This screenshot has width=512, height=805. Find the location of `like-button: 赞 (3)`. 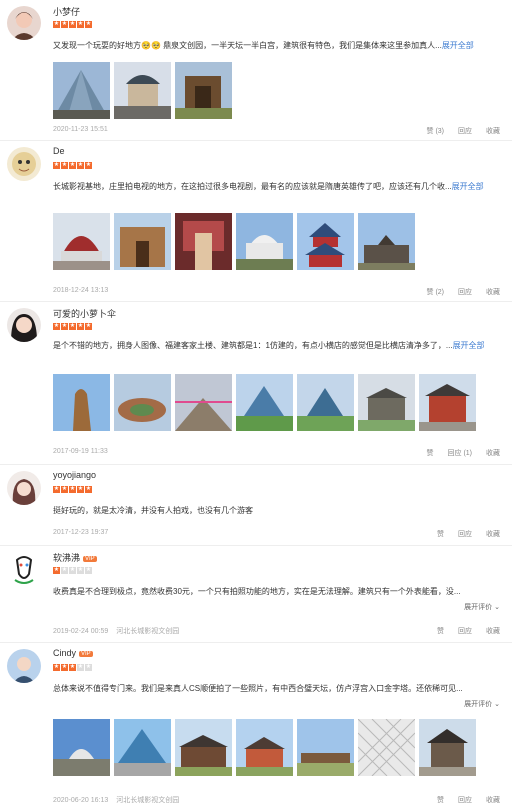

like-button: 赞 (3) is located at coordinates (436, 131).